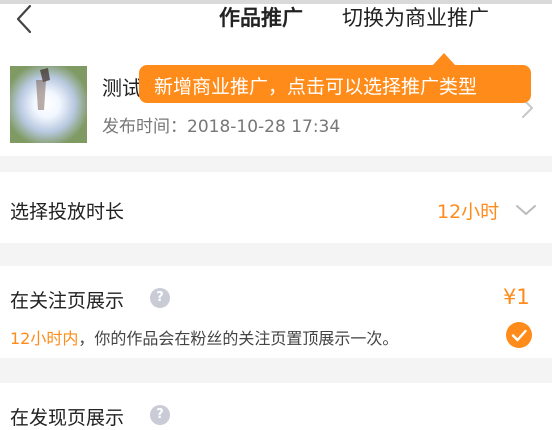  Describe the element at coordinates (526, 210) in the screenshot. I see `chevron-down-icon` at that location.